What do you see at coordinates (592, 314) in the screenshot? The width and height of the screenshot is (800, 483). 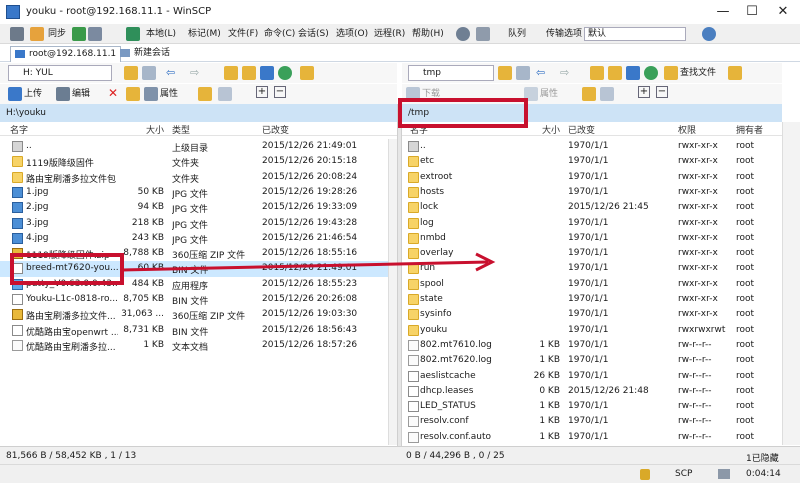 I see `remote-file-row: sysinfo 1970/1/1 rwxr-xr-x root` at bounding box center [592, 314].